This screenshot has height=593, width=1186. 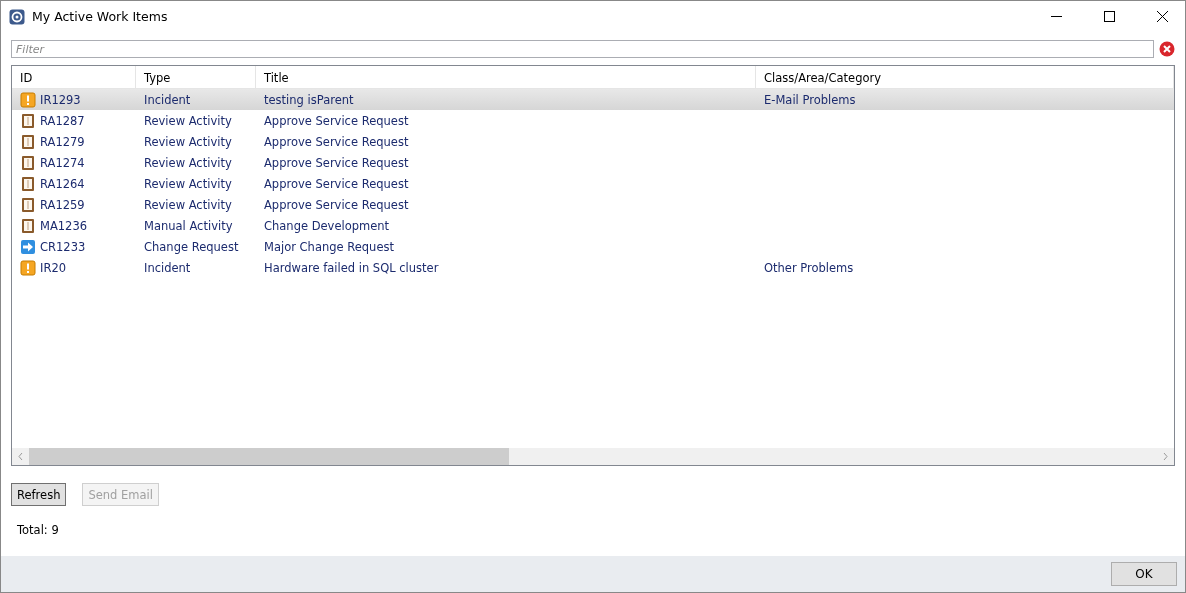 What do you see at coordinates (191, 246) in the screenshot?
I see `table-cell-text: Change Request` at bounding box center [191, 246].